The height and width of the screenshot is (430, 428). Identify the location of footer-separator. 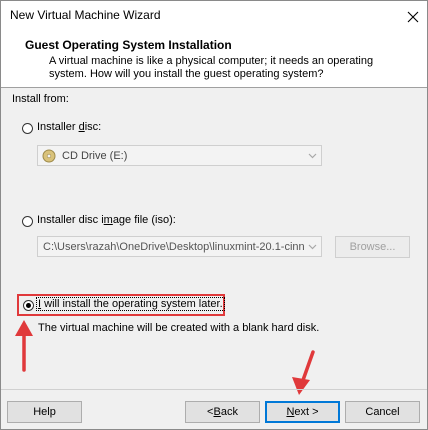
(214, 389).